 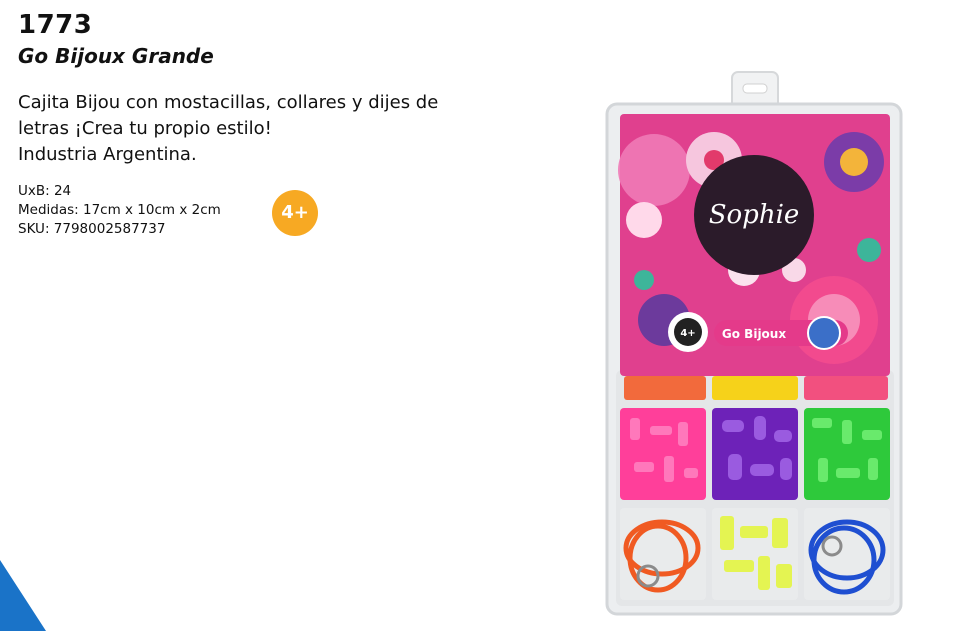 What do you see at coordinates (45, 191) in the screenshot?
I see `spec-uxb: UxB: 24` at bounding box center [45, 191].